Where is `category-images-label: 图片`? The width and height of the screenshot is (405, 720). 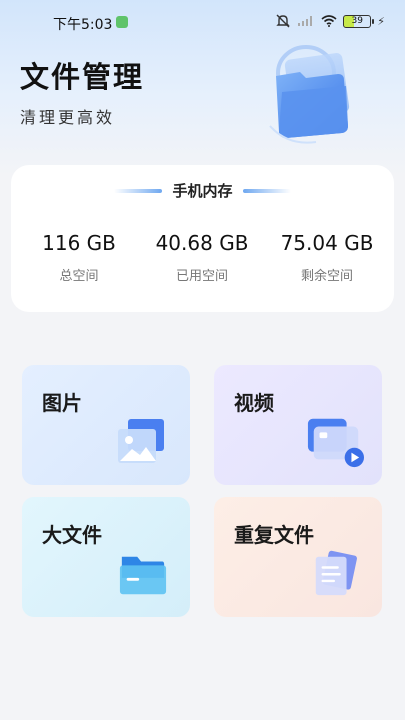
category-images-label: 图片 is located at coordinates (62, 403).